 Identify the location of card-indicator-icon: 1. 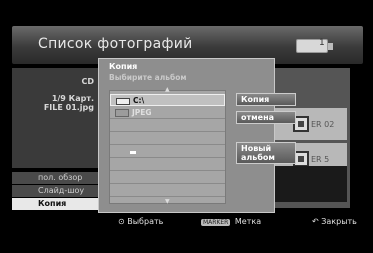
(314, 45).